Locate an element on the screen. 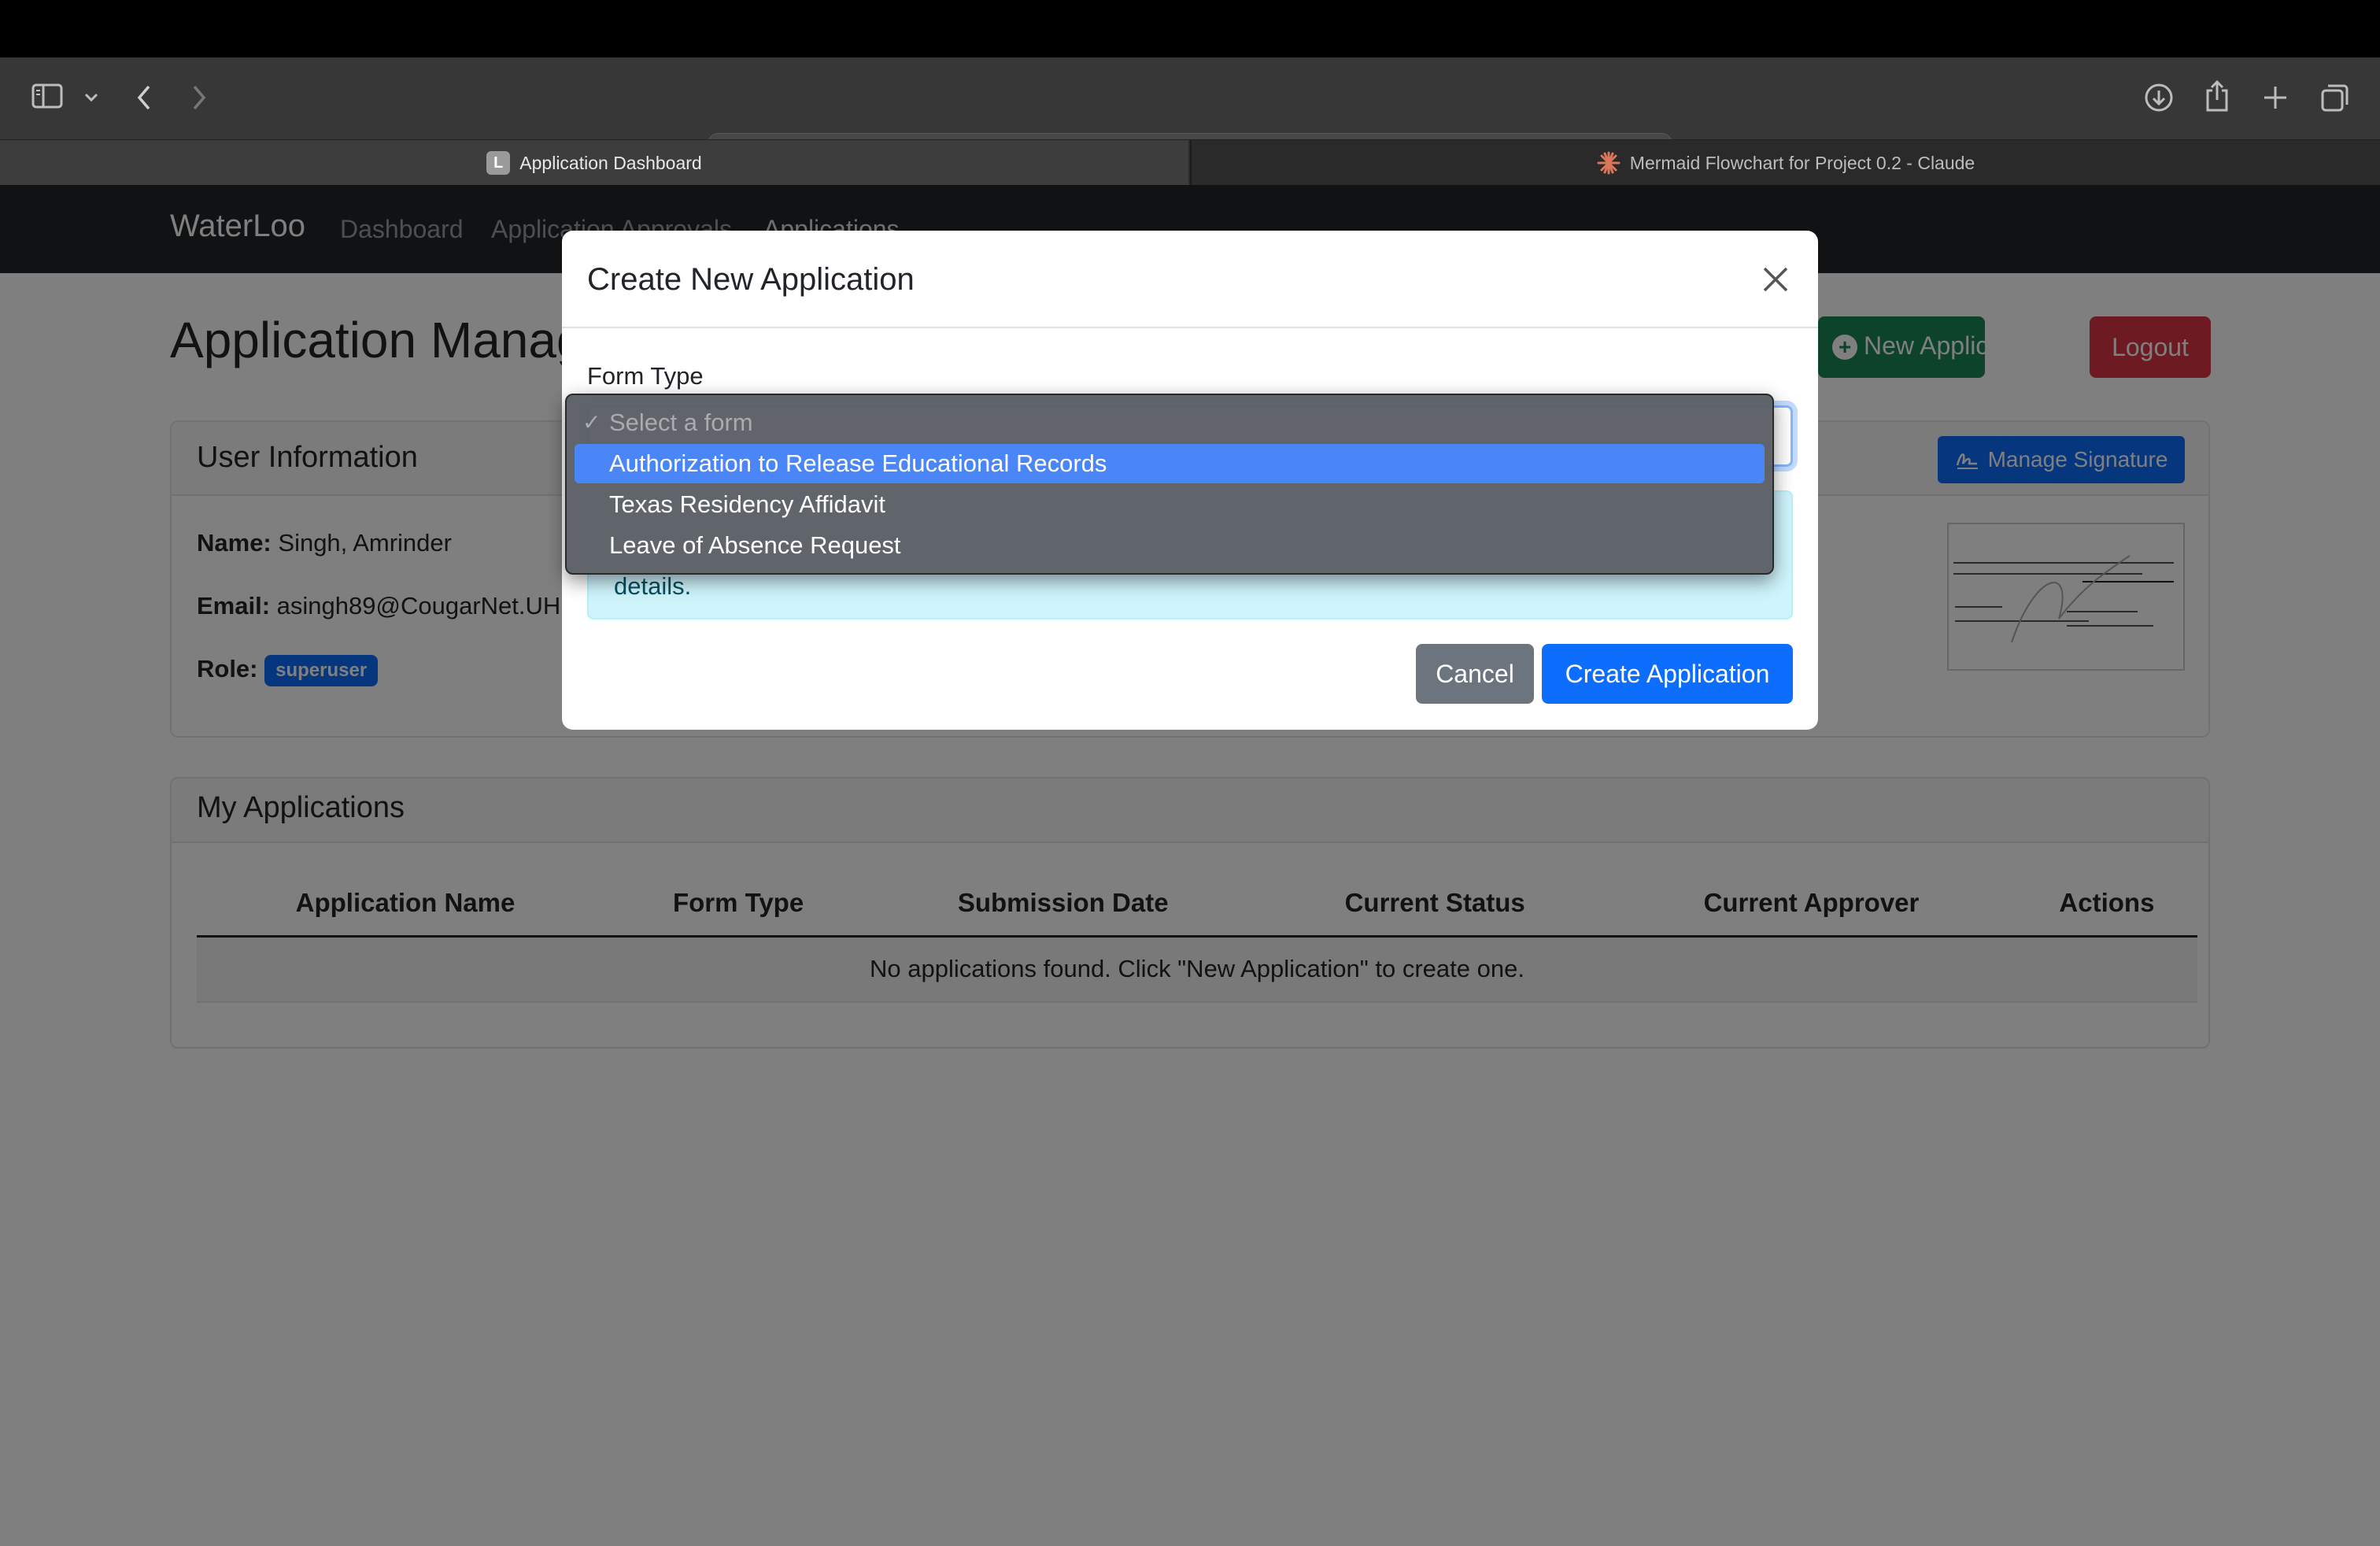  dropdown-option-texas-residency: Texas Residency Affidavit is located at coordinates (1170, 504).